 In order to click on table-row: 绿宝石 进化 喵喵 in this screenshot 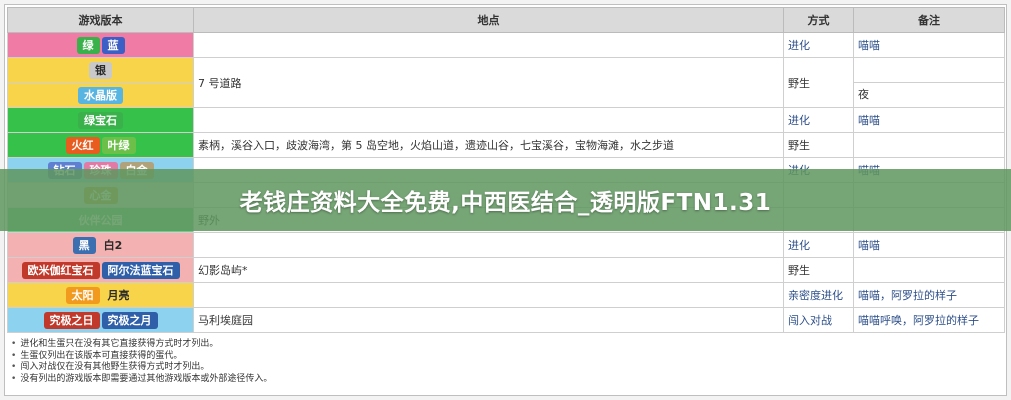, I will do `click(506, 120)`.